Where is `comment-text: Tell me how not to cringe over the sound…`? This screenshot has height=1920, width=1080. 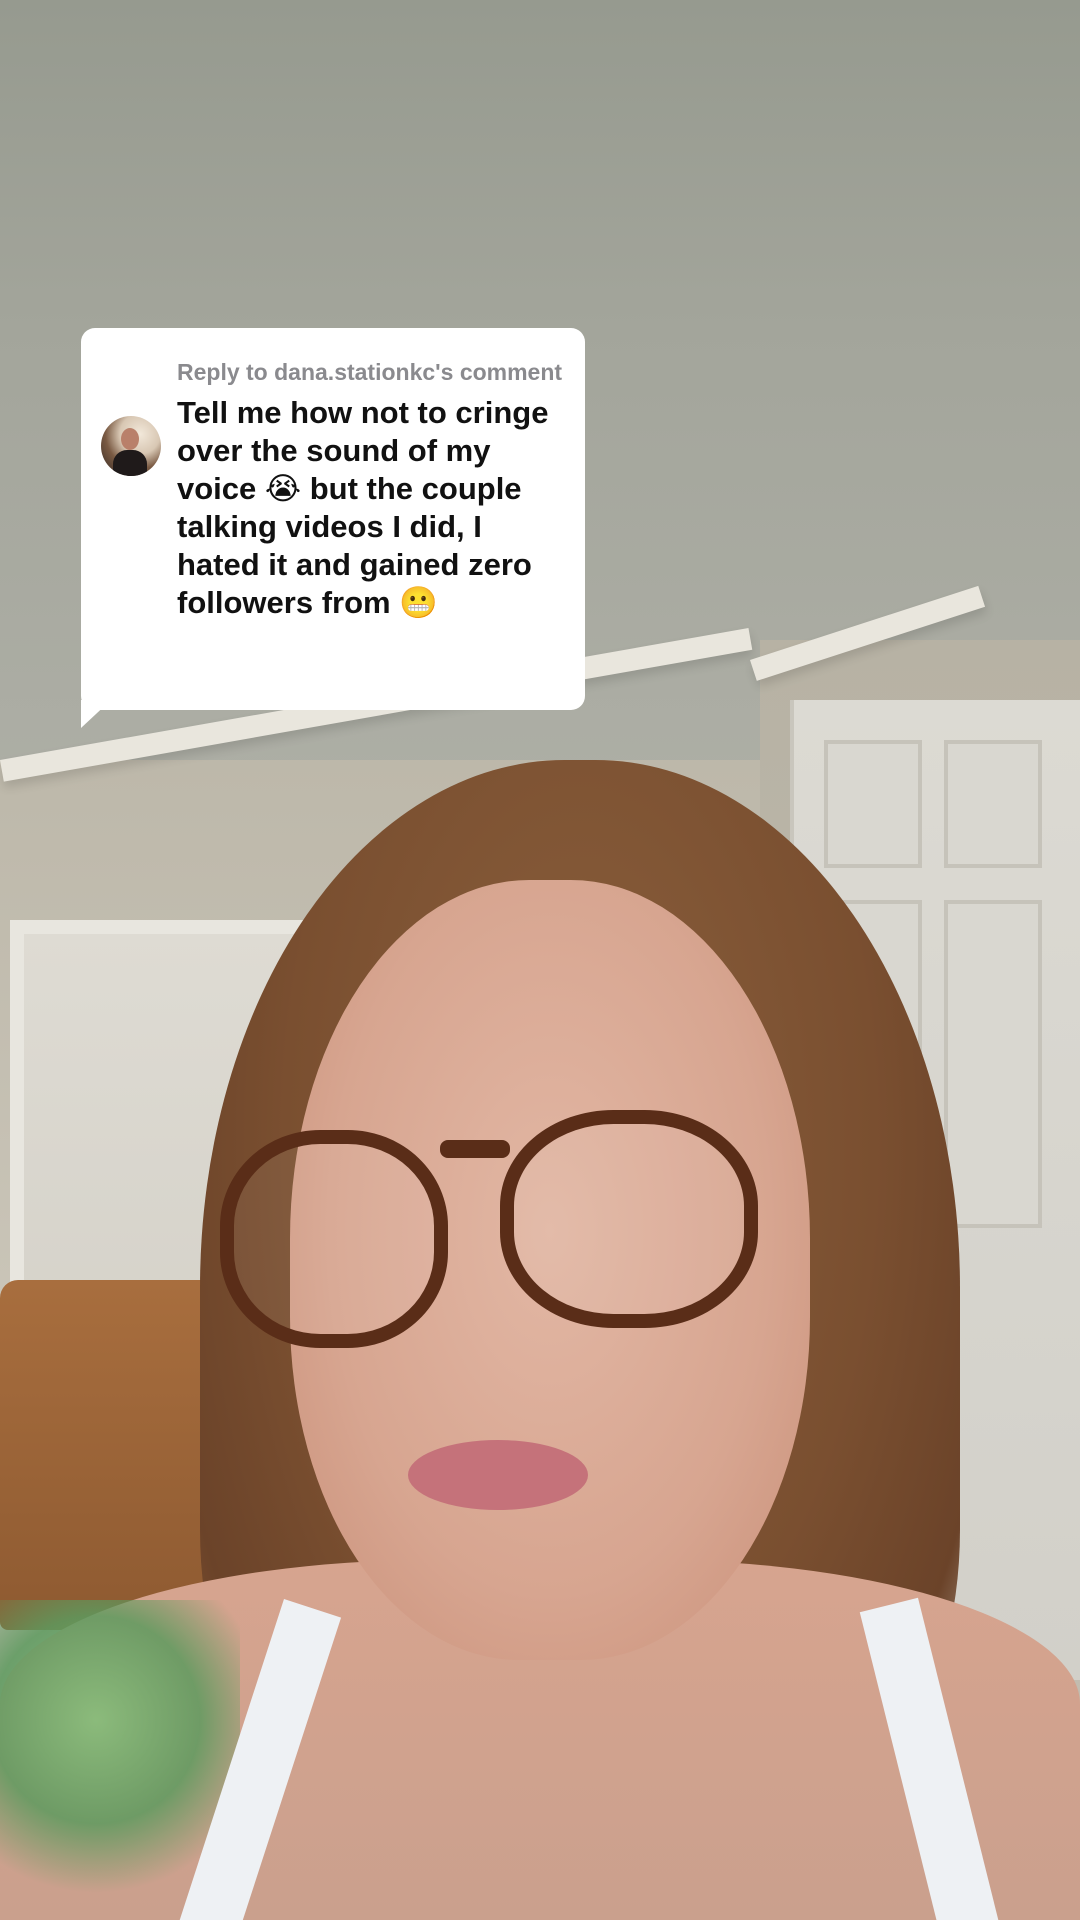
comment-text: Tell me how not to cringe over the sound… is located at coordinates (363, 507).